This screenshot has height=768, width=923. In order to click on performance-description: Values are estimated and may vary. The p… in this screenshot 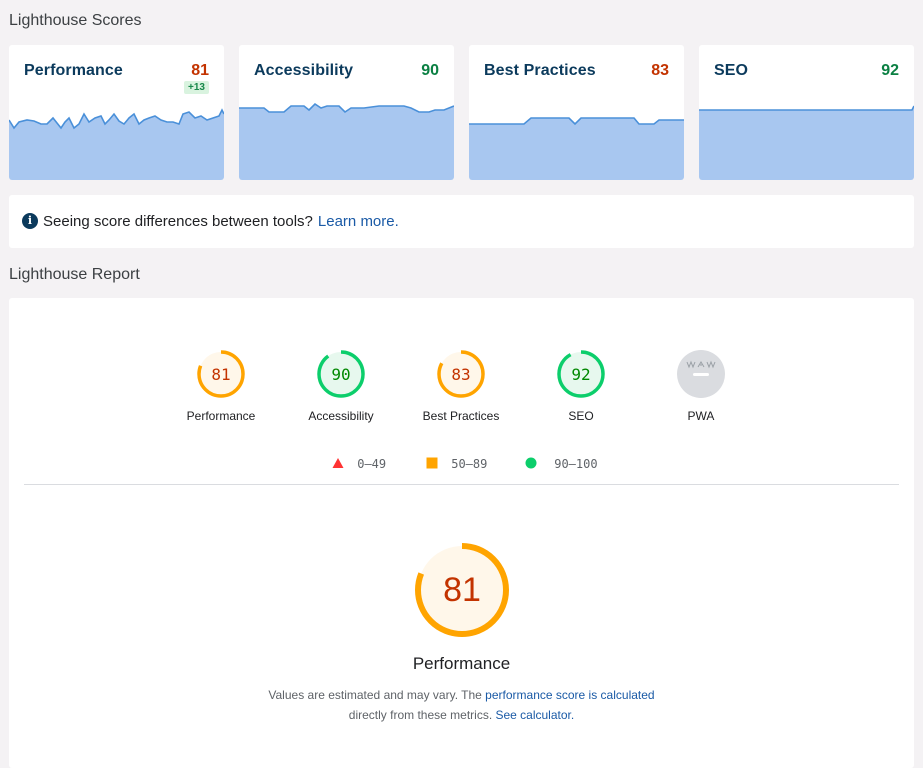, I will do `click(461, 705)`.